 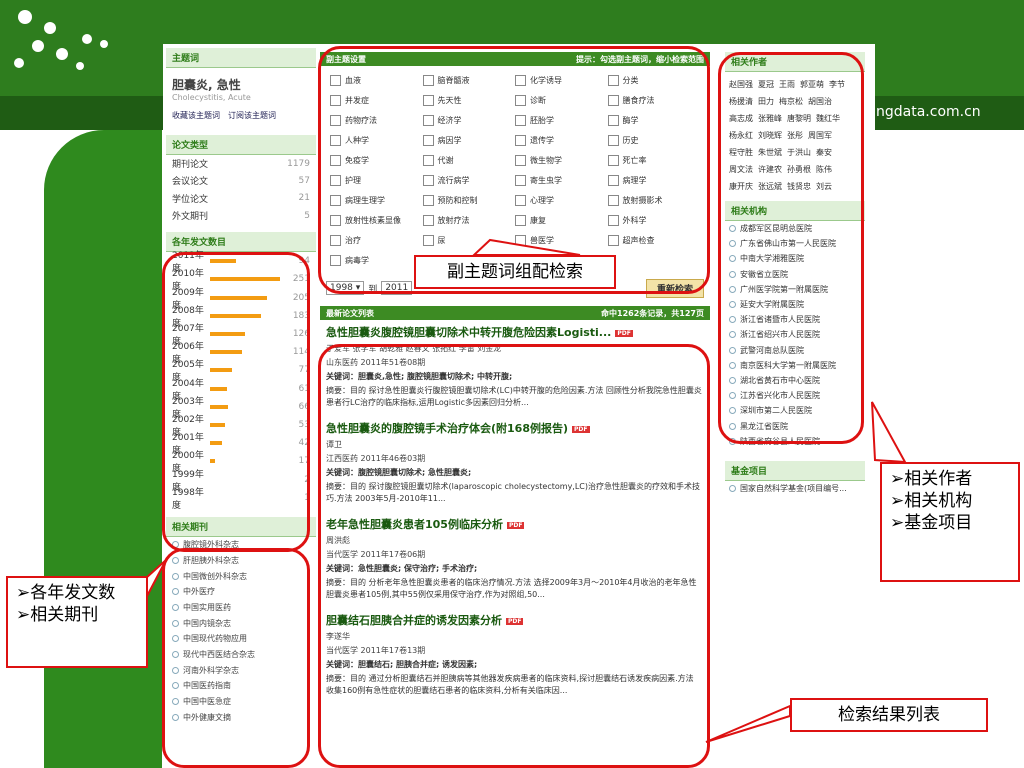 What do you see at coordinates (57, 615) in the screenshot?
I see `left-callout-line: ➢相关期刊` at bounding box center [57, 615].